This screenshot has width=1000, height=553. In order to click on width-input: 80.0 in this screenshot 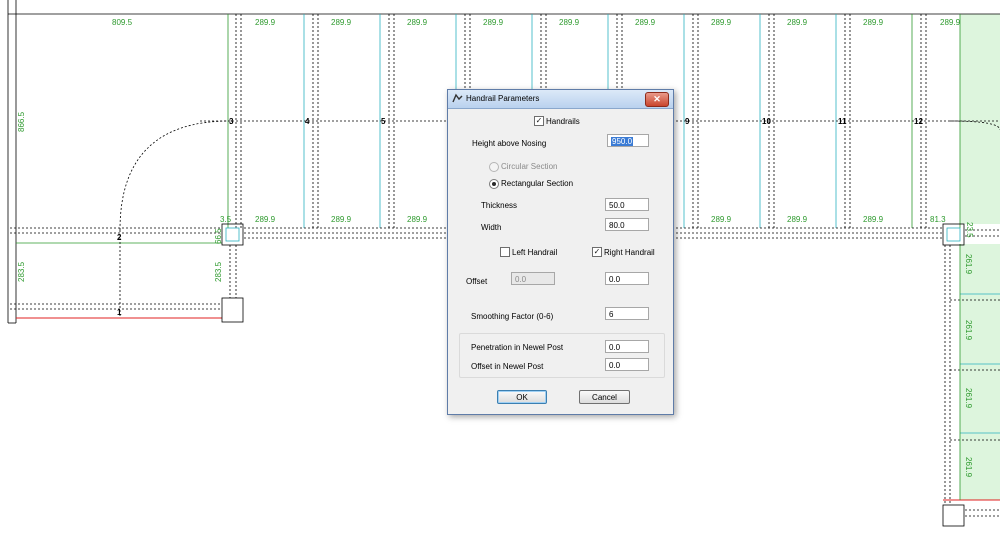, I will do `click(627, 224)`.